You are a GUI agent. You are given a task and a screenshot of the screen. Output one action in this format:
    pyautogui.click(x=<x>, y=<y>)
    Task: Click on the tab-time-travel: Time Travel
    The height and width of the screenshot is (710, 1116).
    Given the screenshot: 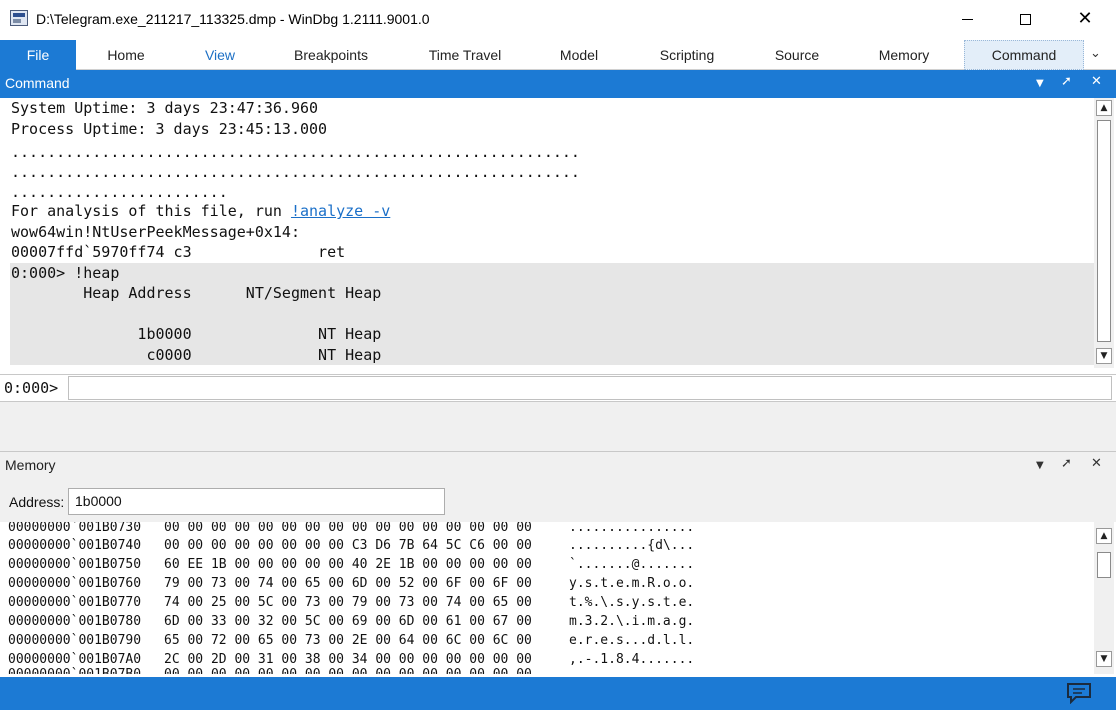 What is the action you would take?
    pyautogui.click(x=465, y=55)
    